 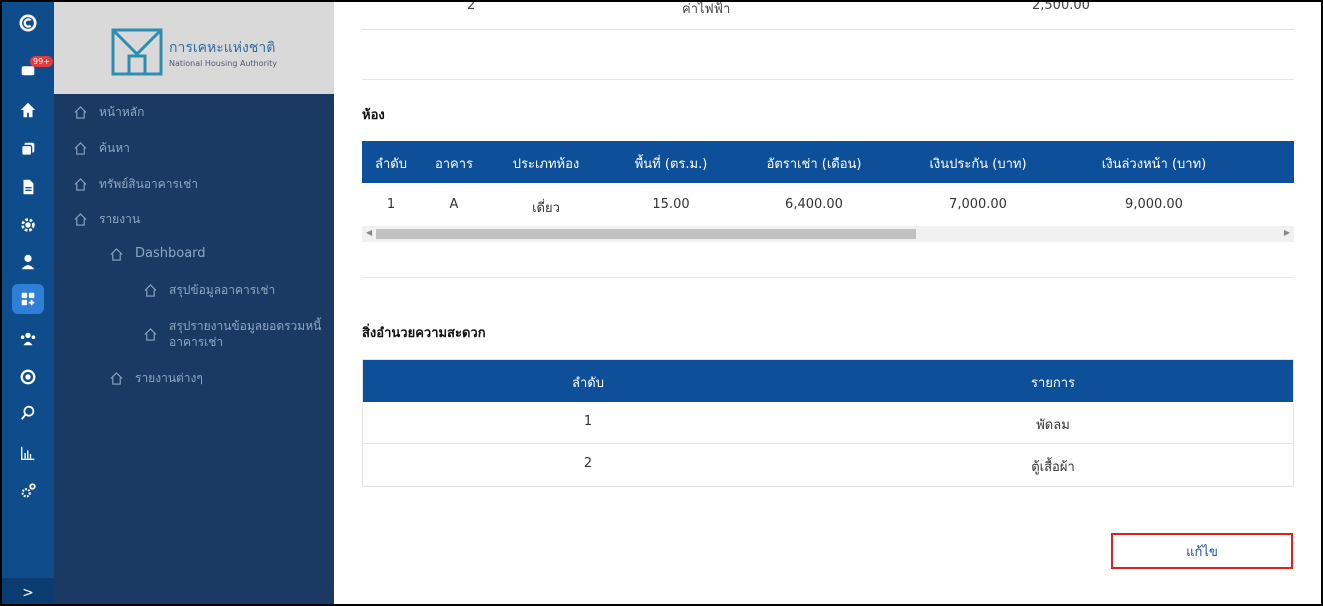 I want to click on menu-item-home: หน้าหลัก, so click(x=109, y=112).